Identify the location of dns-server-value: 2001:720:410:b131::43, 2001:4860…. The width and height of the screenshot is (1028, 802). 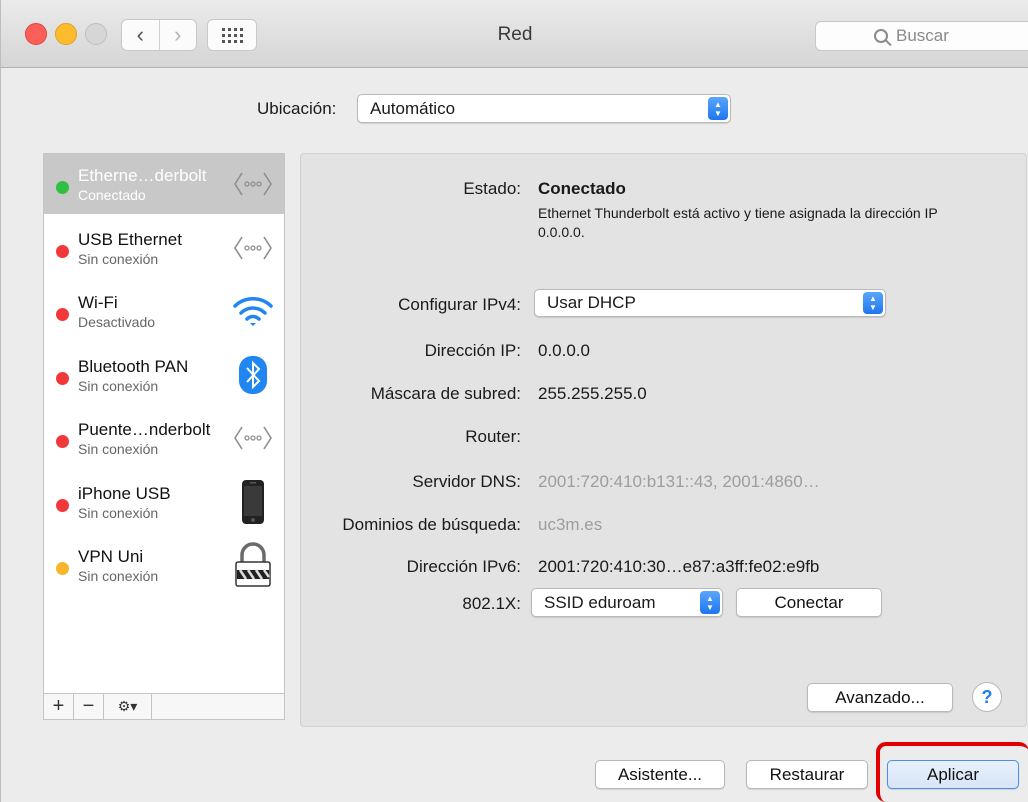
(679, 481).